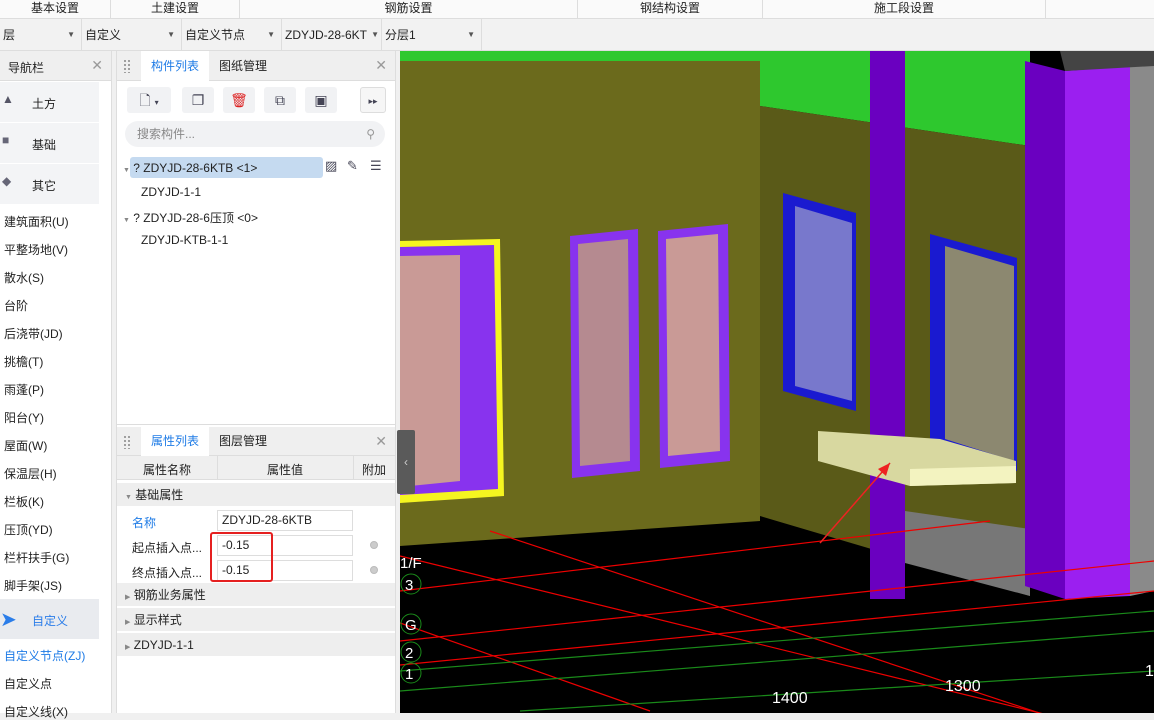  What do you see at coordinates (144, 523) in the screenshot?
I see `prop-name-label: 名称` at bounding box center [144, 523].